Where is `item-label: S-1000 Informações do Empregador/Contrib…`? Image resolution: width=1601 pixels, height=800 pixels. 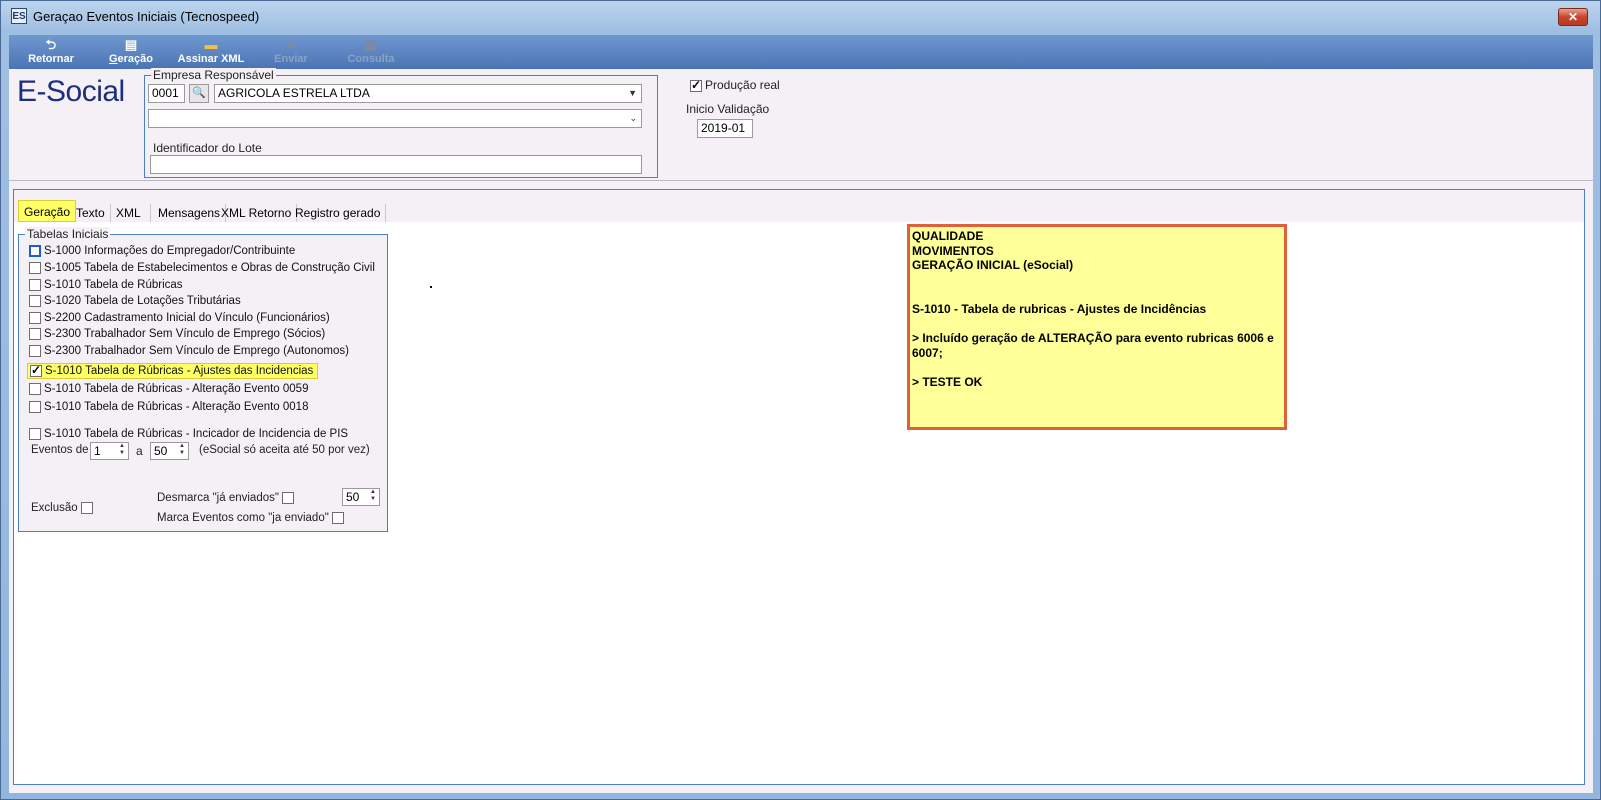
item-label: S-1000 Informações do Empregador/Contrib… is located at coordinates (170, 251).